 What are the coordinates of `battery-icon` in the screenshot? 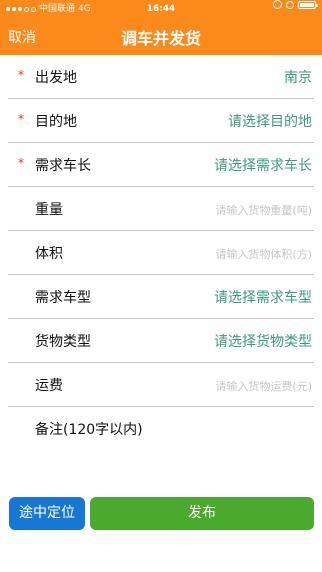 It's located at (308, 4).